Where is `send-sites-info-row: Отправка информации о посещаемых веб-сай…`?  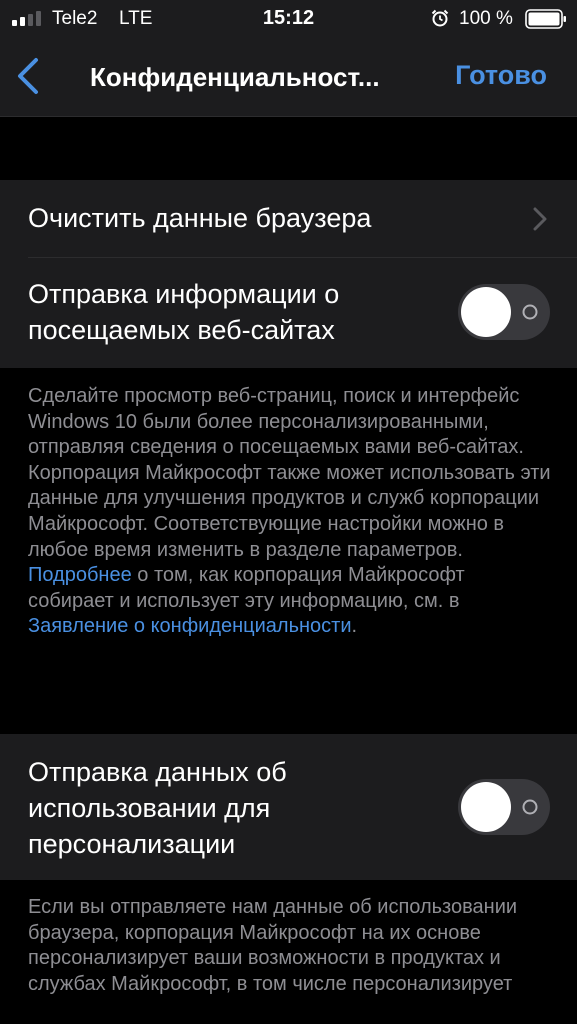 send-sites-info-row: Отправка информации о посещаемых веб-сай… is located at coordinates (288, 313).